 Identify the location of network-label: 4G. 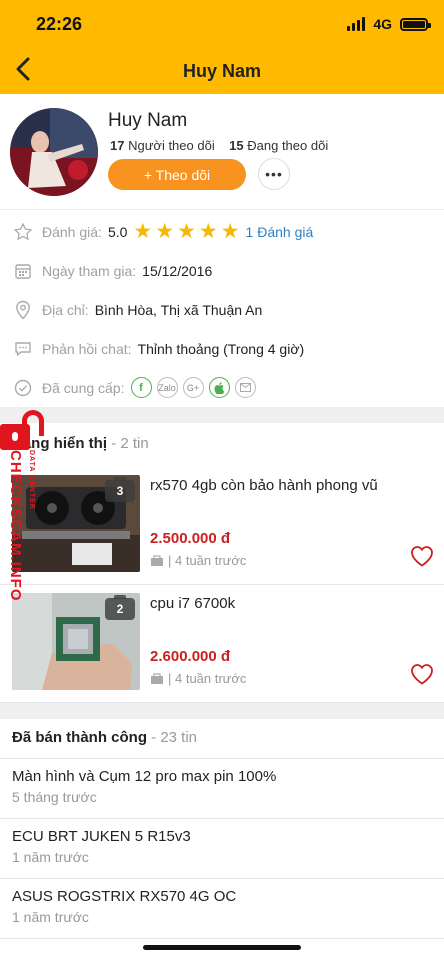
(382, 24).